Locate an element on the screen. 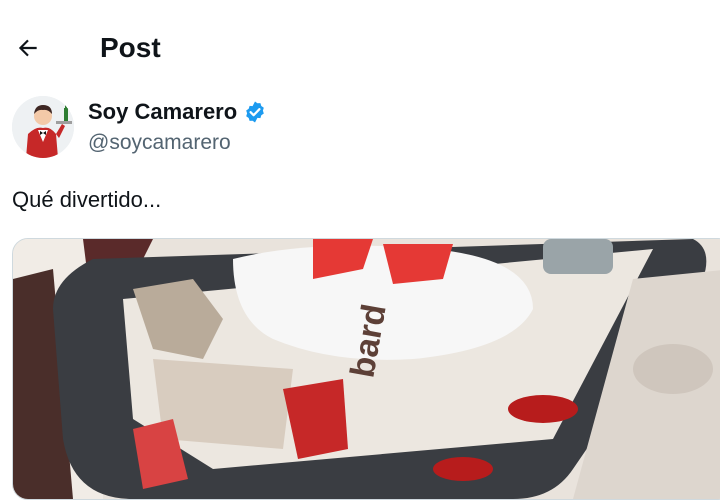 This screenshot has width=720, height=500. waiter-avatar-illustration is located at coordinates (43, 127).